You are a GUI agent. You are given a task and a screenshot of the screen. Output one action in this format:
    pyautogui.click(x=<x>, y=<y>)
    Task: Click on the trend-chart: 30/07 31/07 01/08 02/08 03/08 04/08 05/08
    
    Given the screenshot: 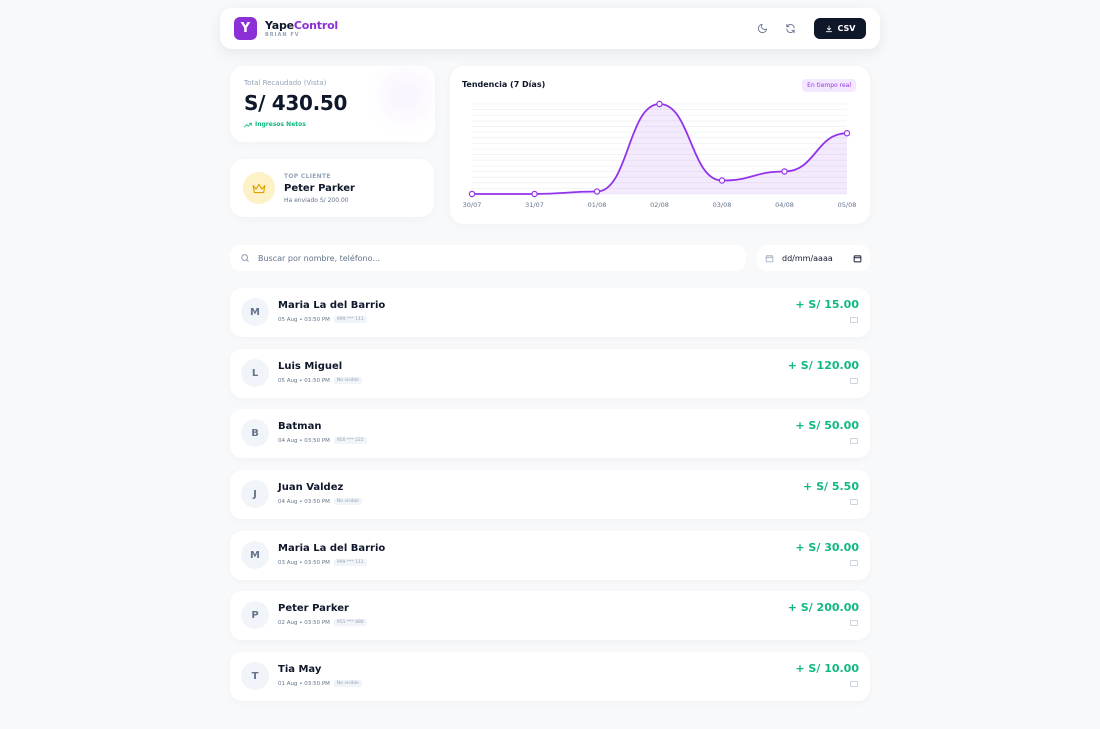 What is the action you would take?
    pyautogui.click(x=660, y=154)
    